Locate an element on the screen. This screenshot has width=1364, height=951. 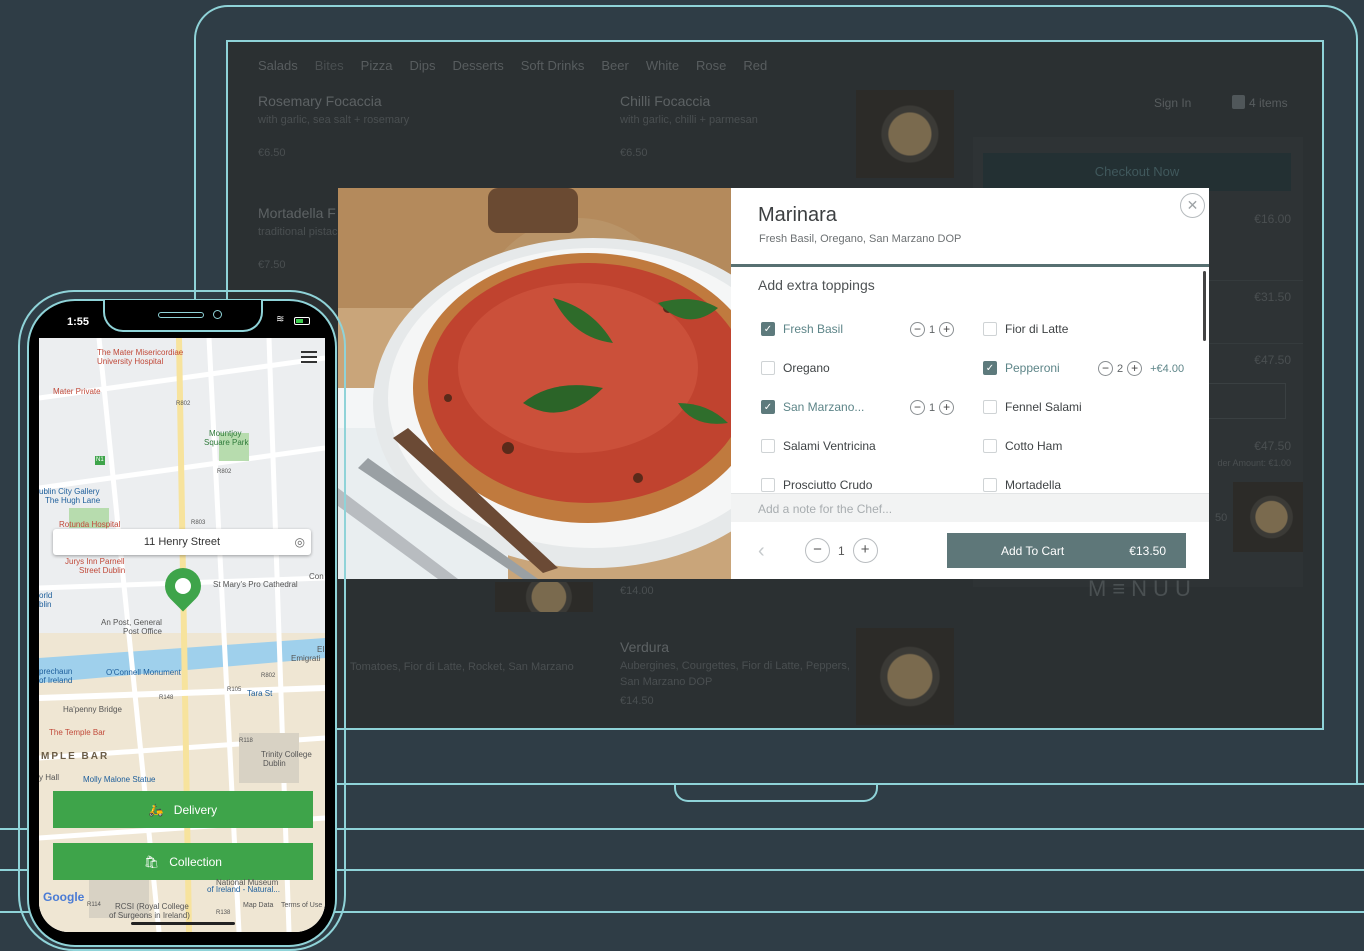
map-label: Ha'penny Bridge is located at coordinates (92, 709).